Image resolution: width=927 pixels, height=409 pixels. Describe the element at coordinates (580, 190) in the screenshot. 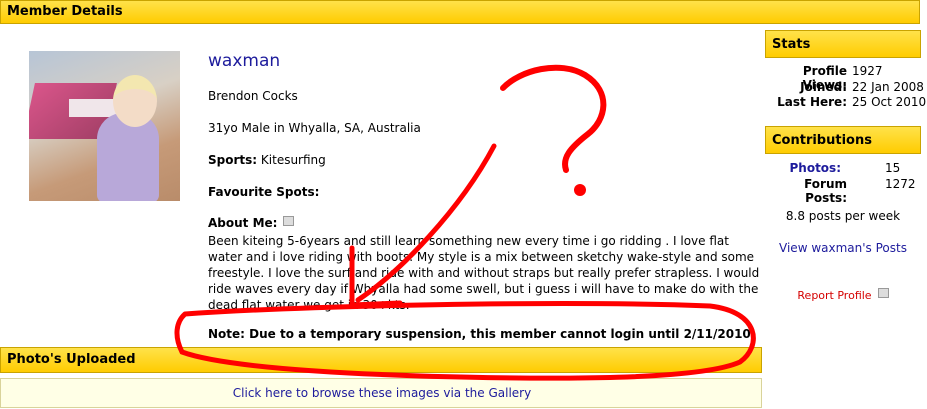

I see `question-mark-dot` at that location.